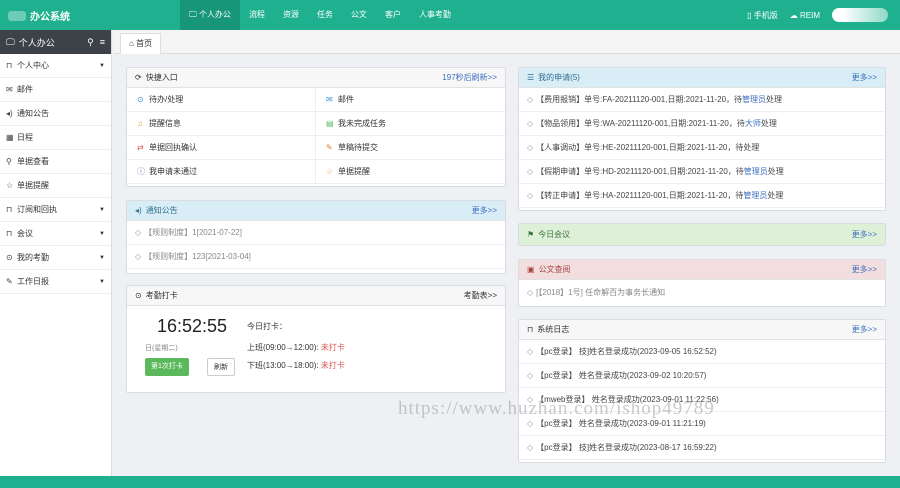 The image size is (900, 488). I want to click on nav-customers: 客户, so click(393, 15).